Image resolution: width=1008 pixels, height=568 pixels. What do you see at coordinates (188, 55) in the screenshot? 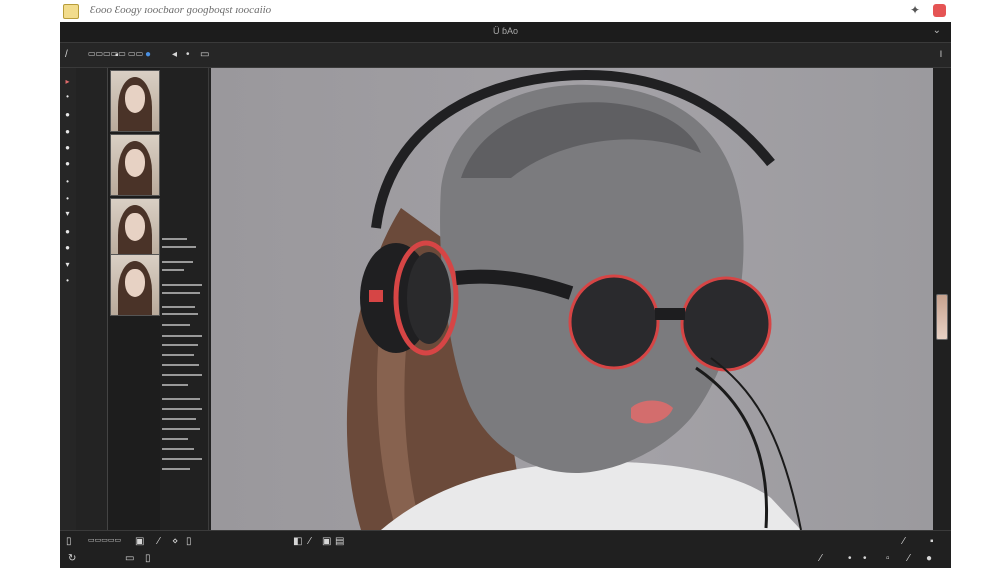
I see `options-icon-4: •` at bounding box center [188, 55].